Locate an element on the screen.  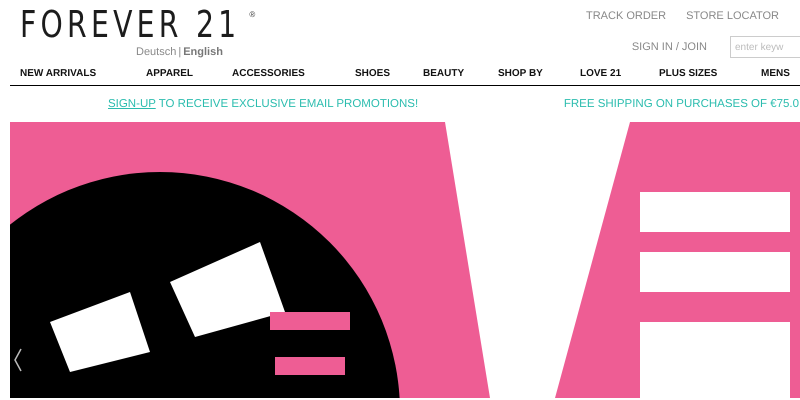
nav-item: SHOES is located at coordinates (389, 73).